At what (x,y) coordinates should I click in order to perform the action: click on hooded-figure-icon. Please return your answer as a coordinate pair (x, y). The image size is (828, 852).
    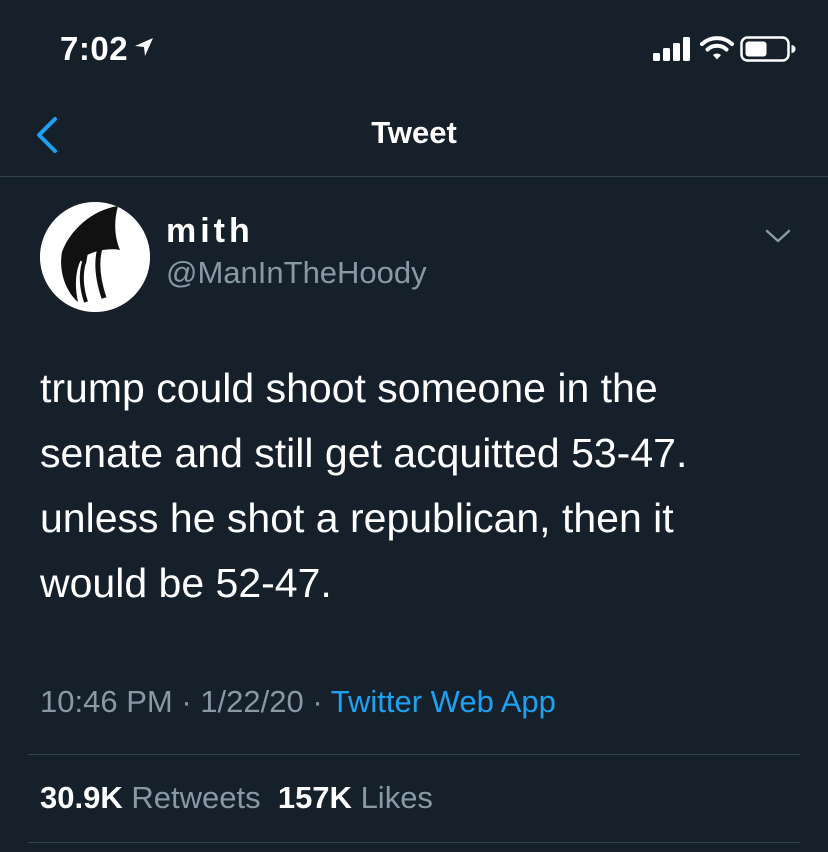
    Looking at the image, I should click on (95, 257).